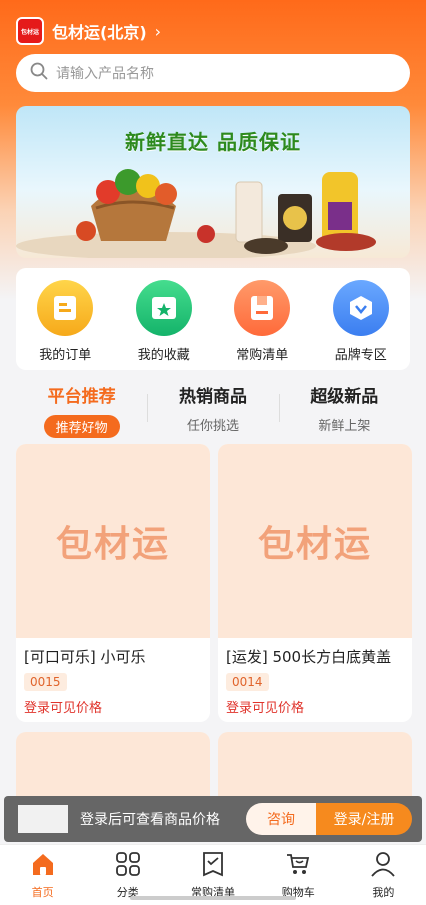 This screenshot has width=426, height=905. I want to click on login-register-button: 登录/注册, so click(364, 819).